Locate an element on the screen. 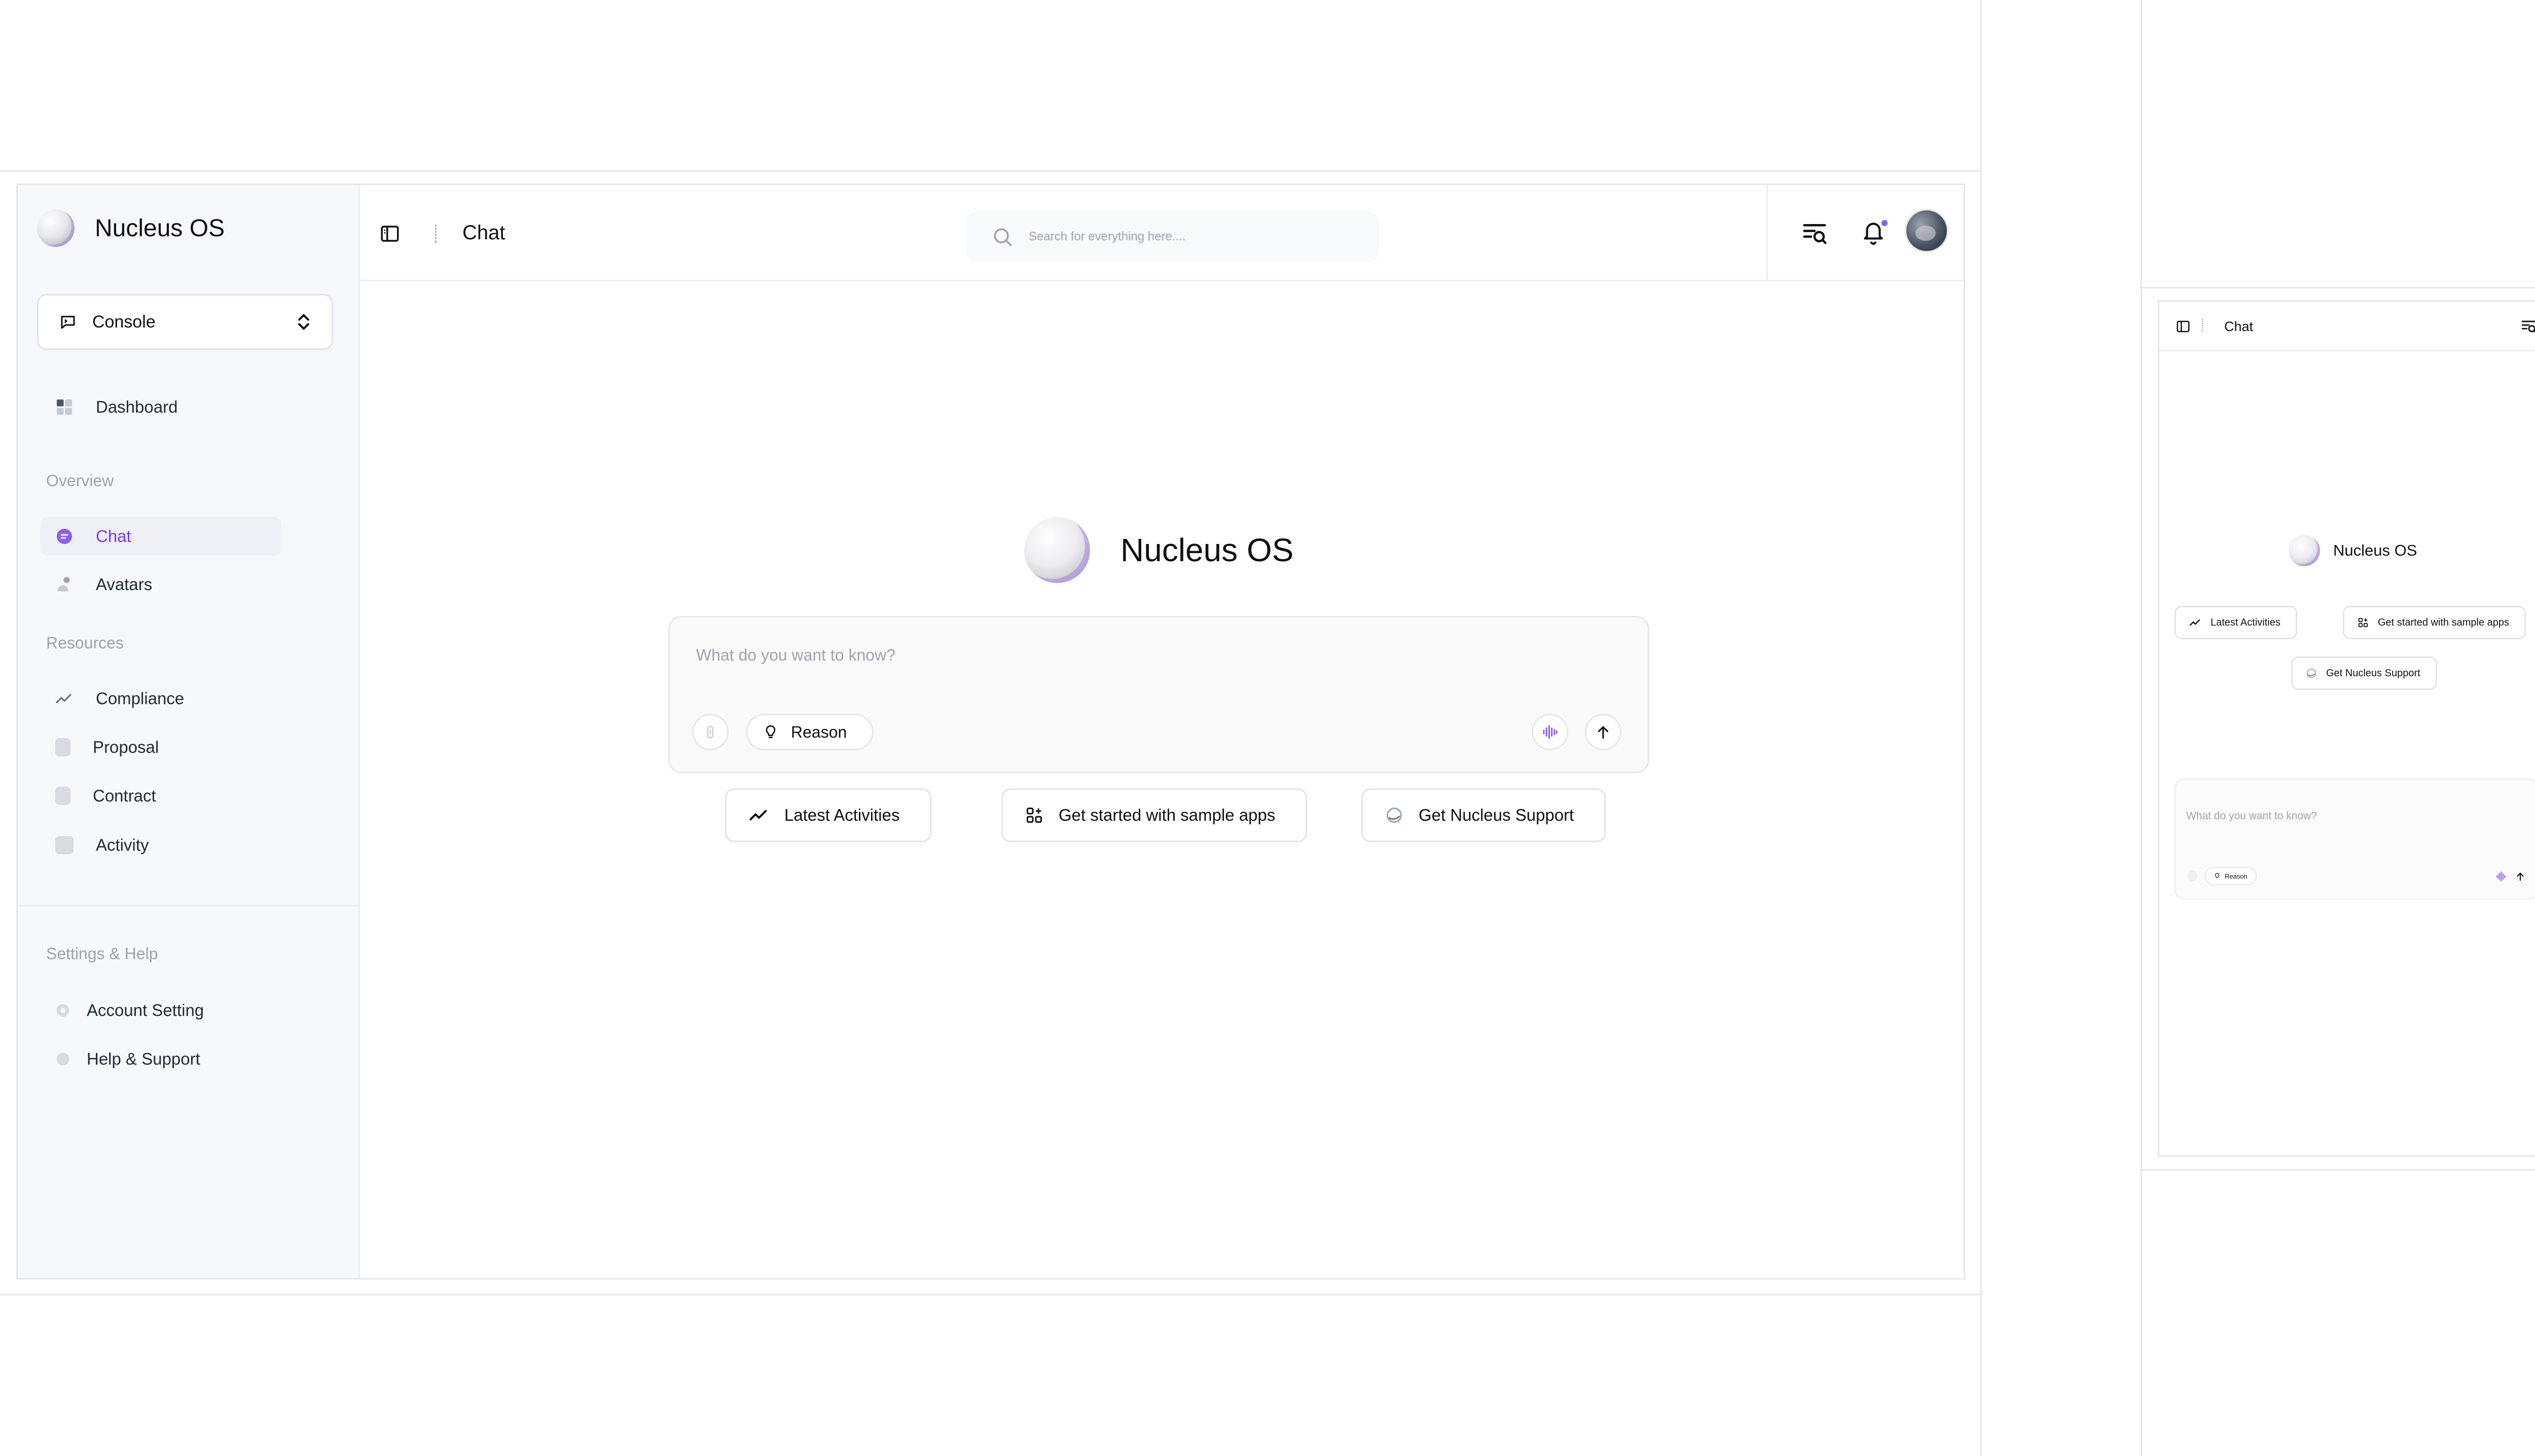 The image size is (2535, 1456). sidebar-item-compliance: Compliance is located at coordinates (161, 698).